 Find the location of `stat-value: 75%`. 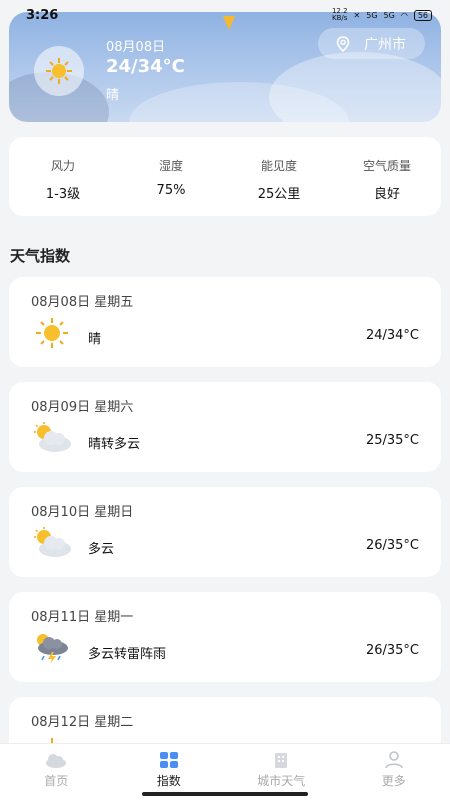

stat-value: 75% is located at coordinates (171, 190).